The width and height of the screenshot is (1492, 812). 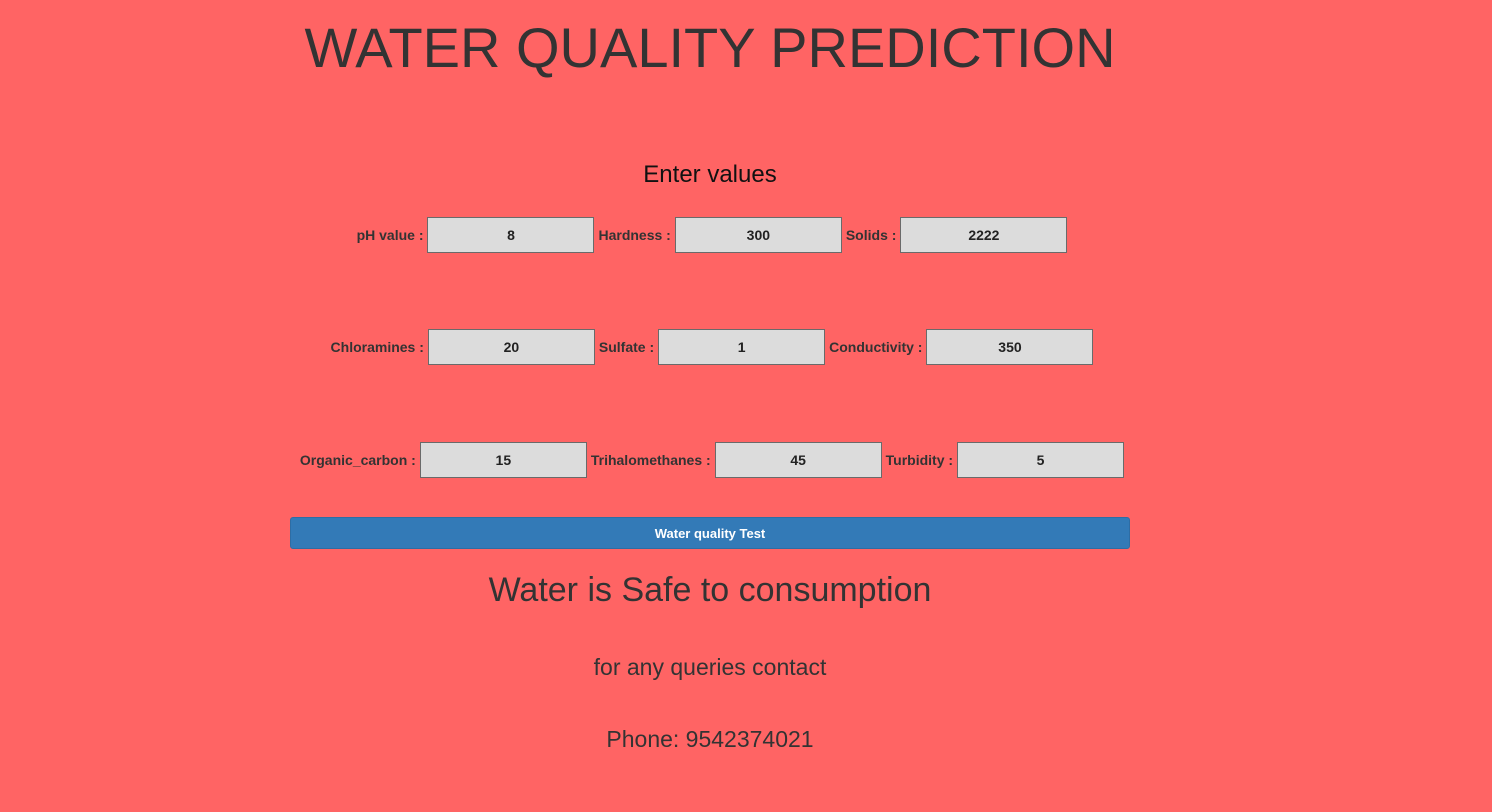 I want to click on chloramines-input, so click(x=511, y=347).